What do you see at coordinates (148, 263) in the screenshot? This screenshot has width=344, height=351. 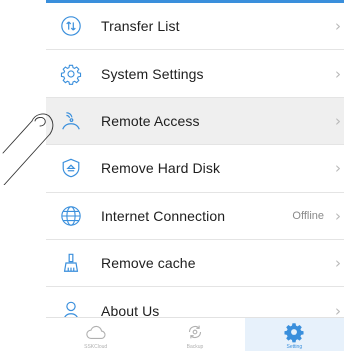 I see `menu-item-label: Remove cache` at bounding box center [148, 263].